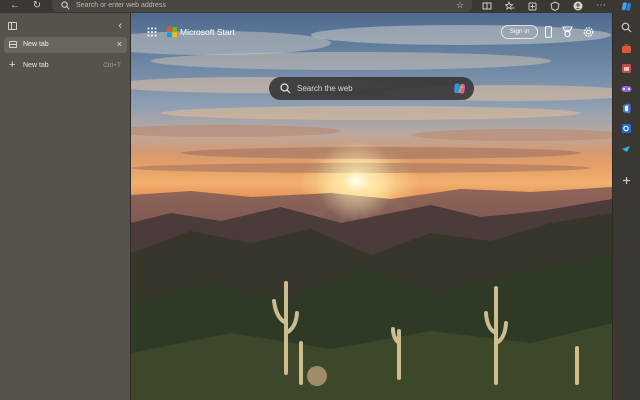  What do you see at coordinates (36, 44) in the screenshot?
I see `tab-label: New tab` at bounding box center [36, 44].